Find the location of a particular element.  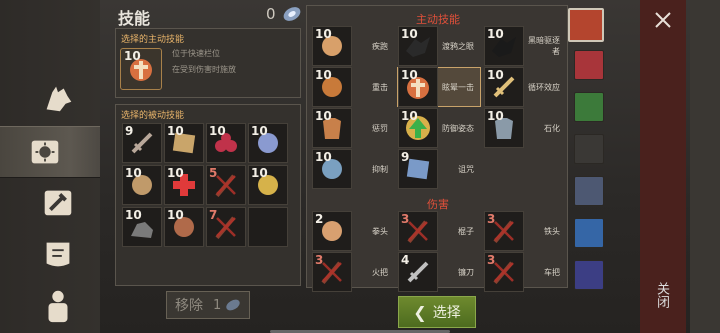

skill-gem-icon is located at coordinates (292, 14).